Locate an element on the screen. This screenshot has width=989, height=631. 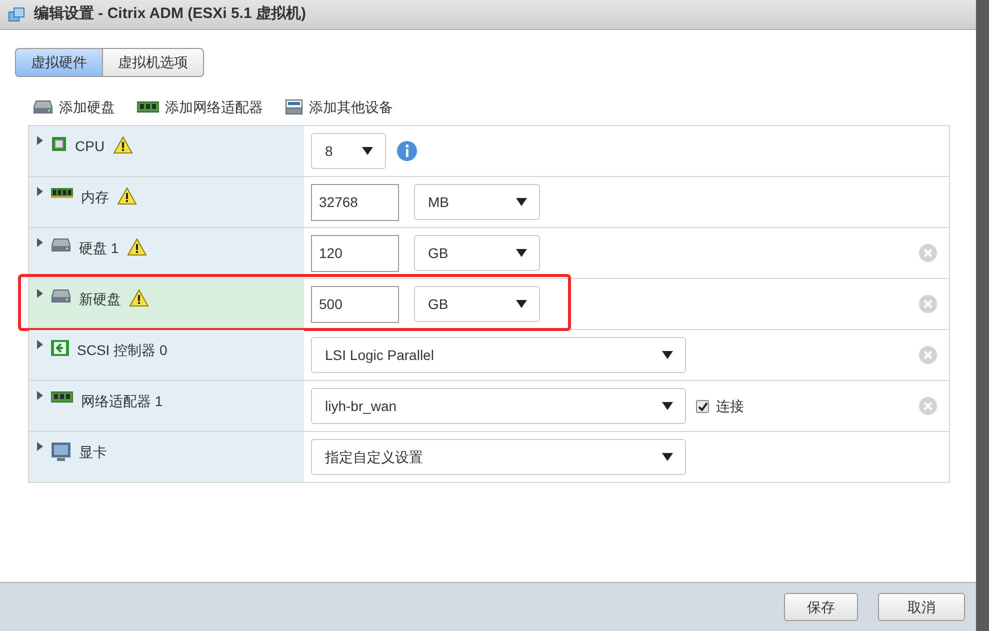
dropdown: liyh-br_wan is located at coordinates (498, 406).